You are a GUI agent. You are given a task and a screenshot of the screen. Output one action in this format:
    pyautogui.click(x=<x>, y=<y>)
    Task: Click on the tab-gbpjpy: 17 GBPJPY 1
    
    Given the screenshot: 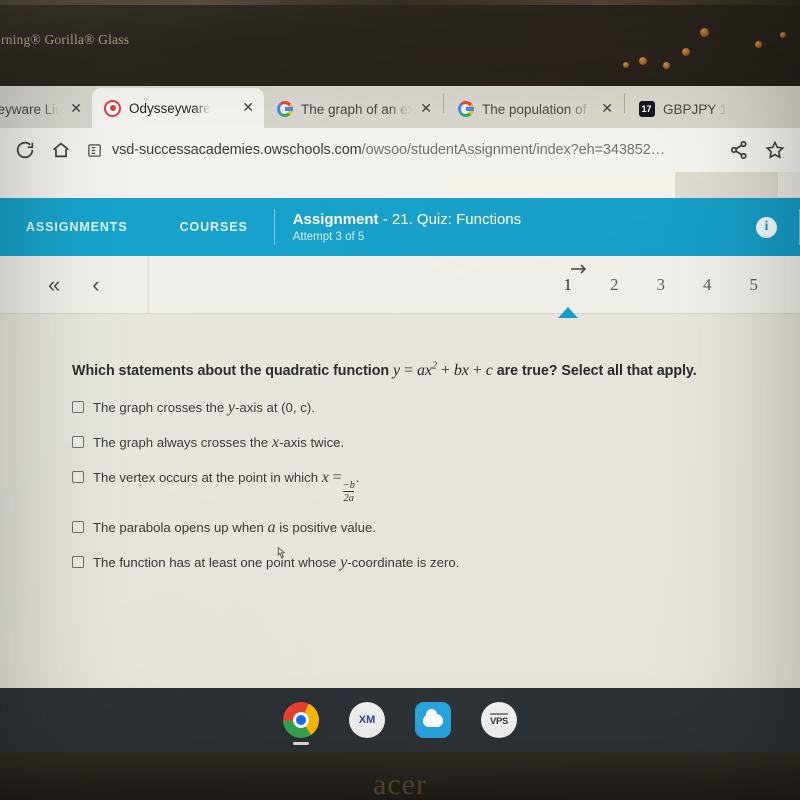 What is the action you would take?
    pyautogui.click(x=681, y=109)
    